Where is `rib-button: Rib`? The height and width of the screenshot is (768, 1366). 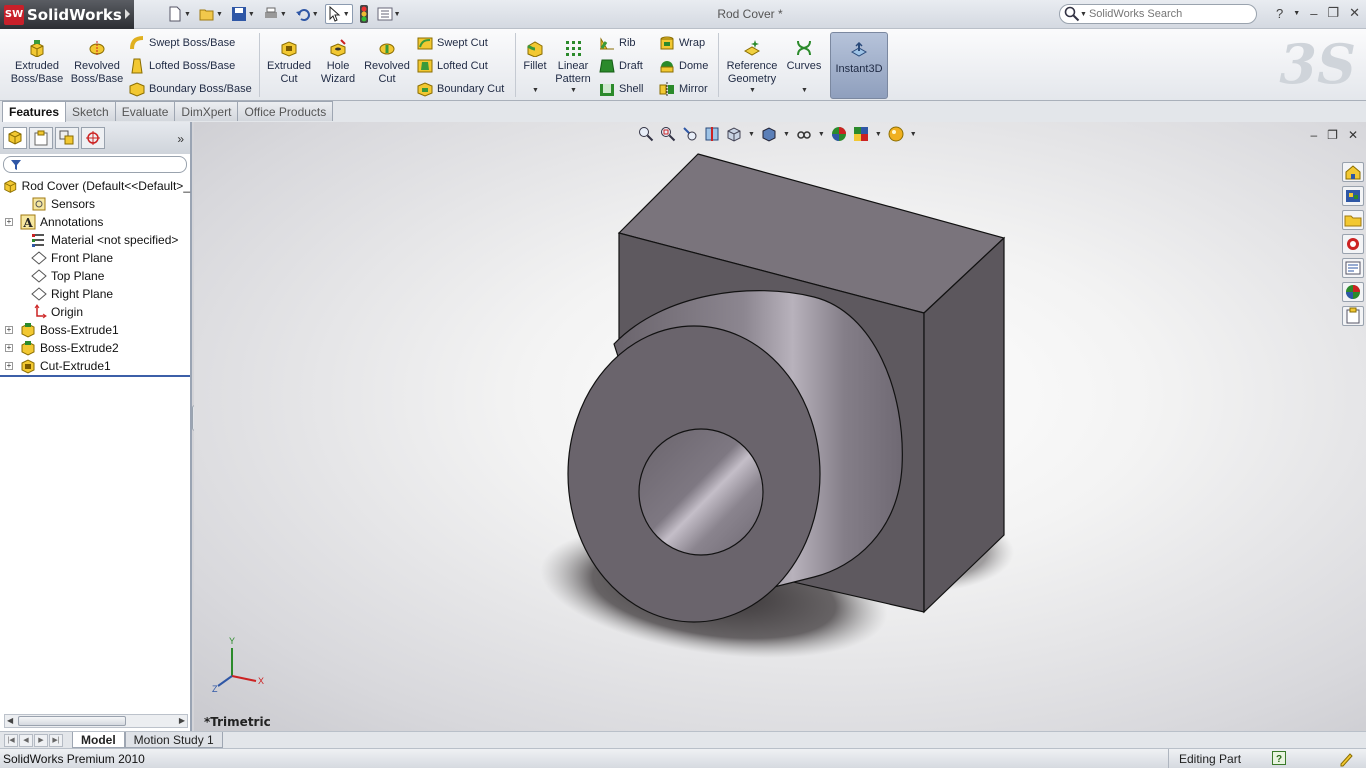
rib-button: Rib is located at coordinates (617, 43).